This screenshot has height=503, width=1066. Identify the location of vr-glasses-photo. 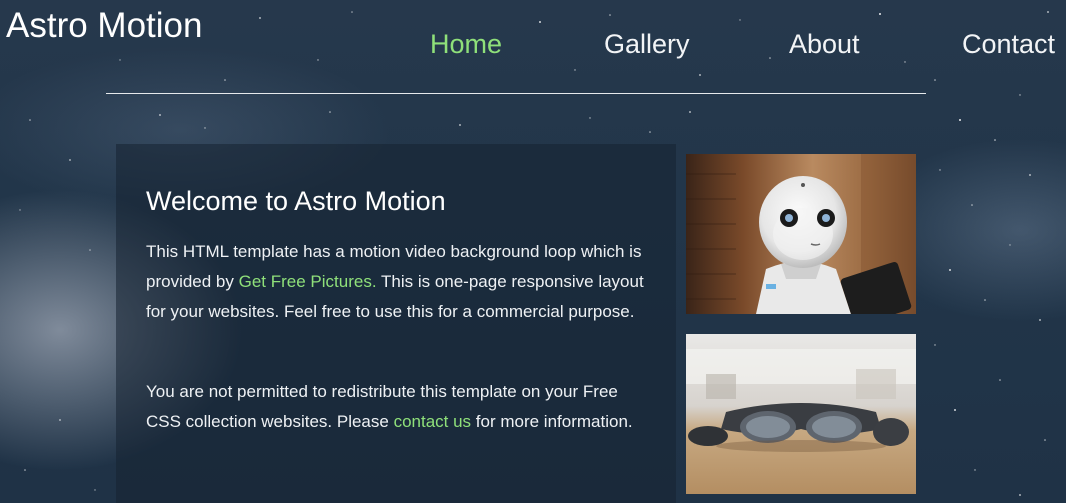
(801, 414).